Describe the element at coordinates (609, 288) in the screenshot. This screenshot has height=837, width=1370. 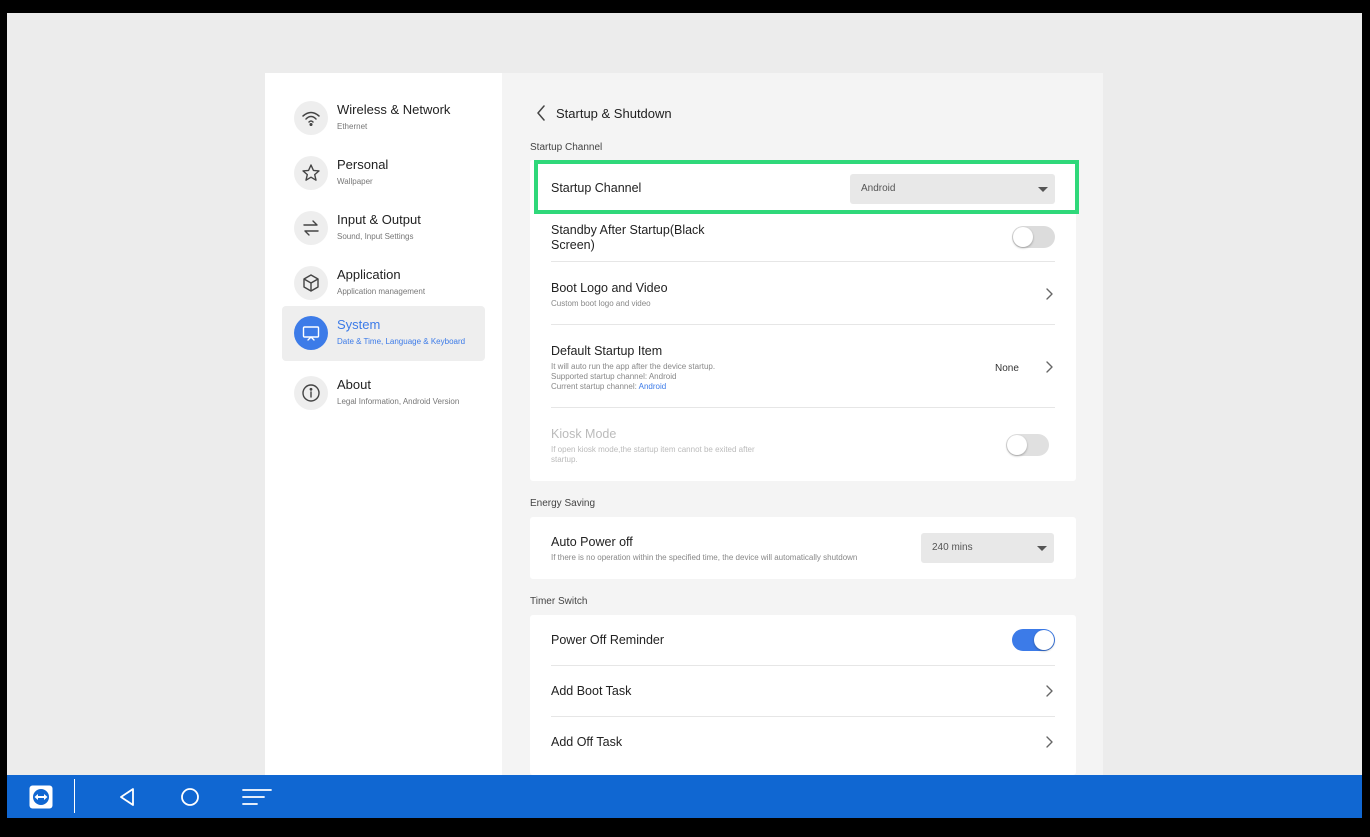
I see `boot-logo-label: Boot Logo and Video` at that location.